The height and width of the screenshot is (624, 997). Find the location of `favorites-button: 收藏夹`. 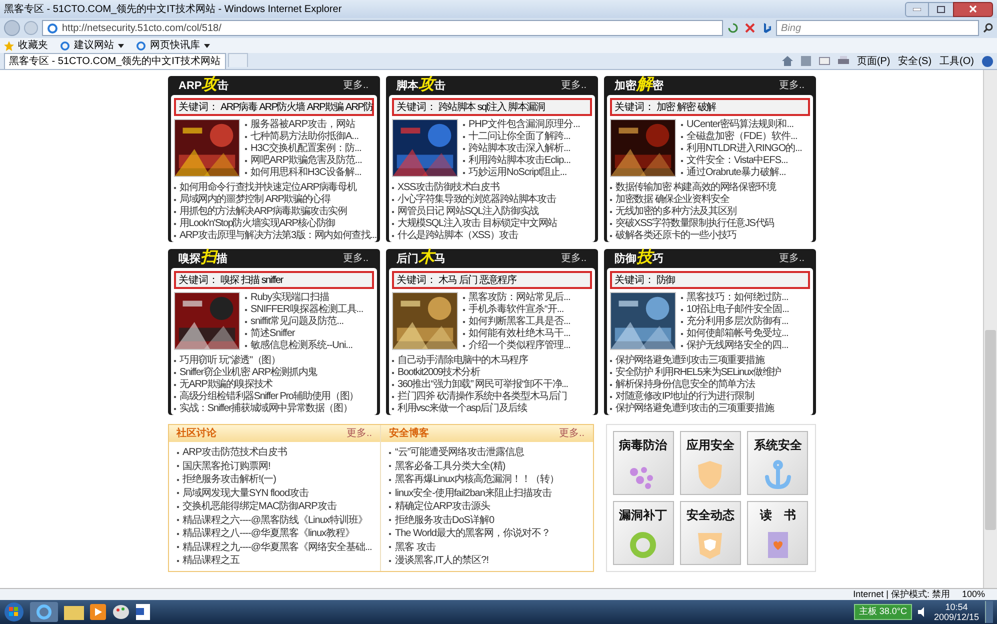

favorites-button: 收藏夹 is located at coordinates (33, 45).